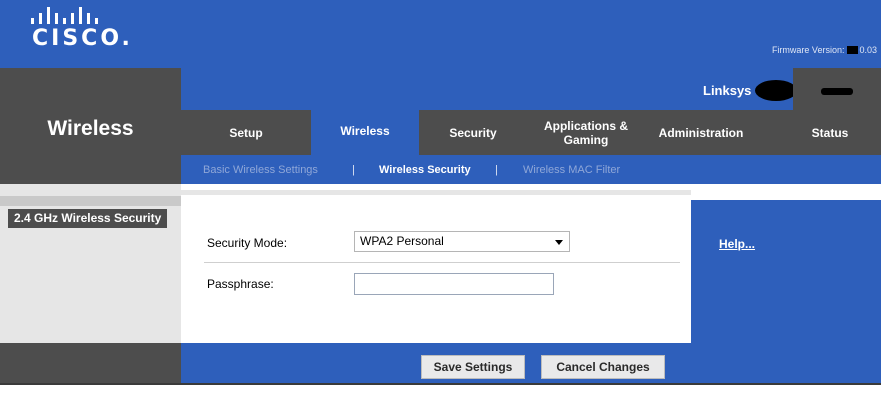 This screenshot has width=881, height=396. What do you see at coordinates (240, 284) in the screenshot?
I see `passphrase-label: Passphrase:` at bounding box center [240, 284].